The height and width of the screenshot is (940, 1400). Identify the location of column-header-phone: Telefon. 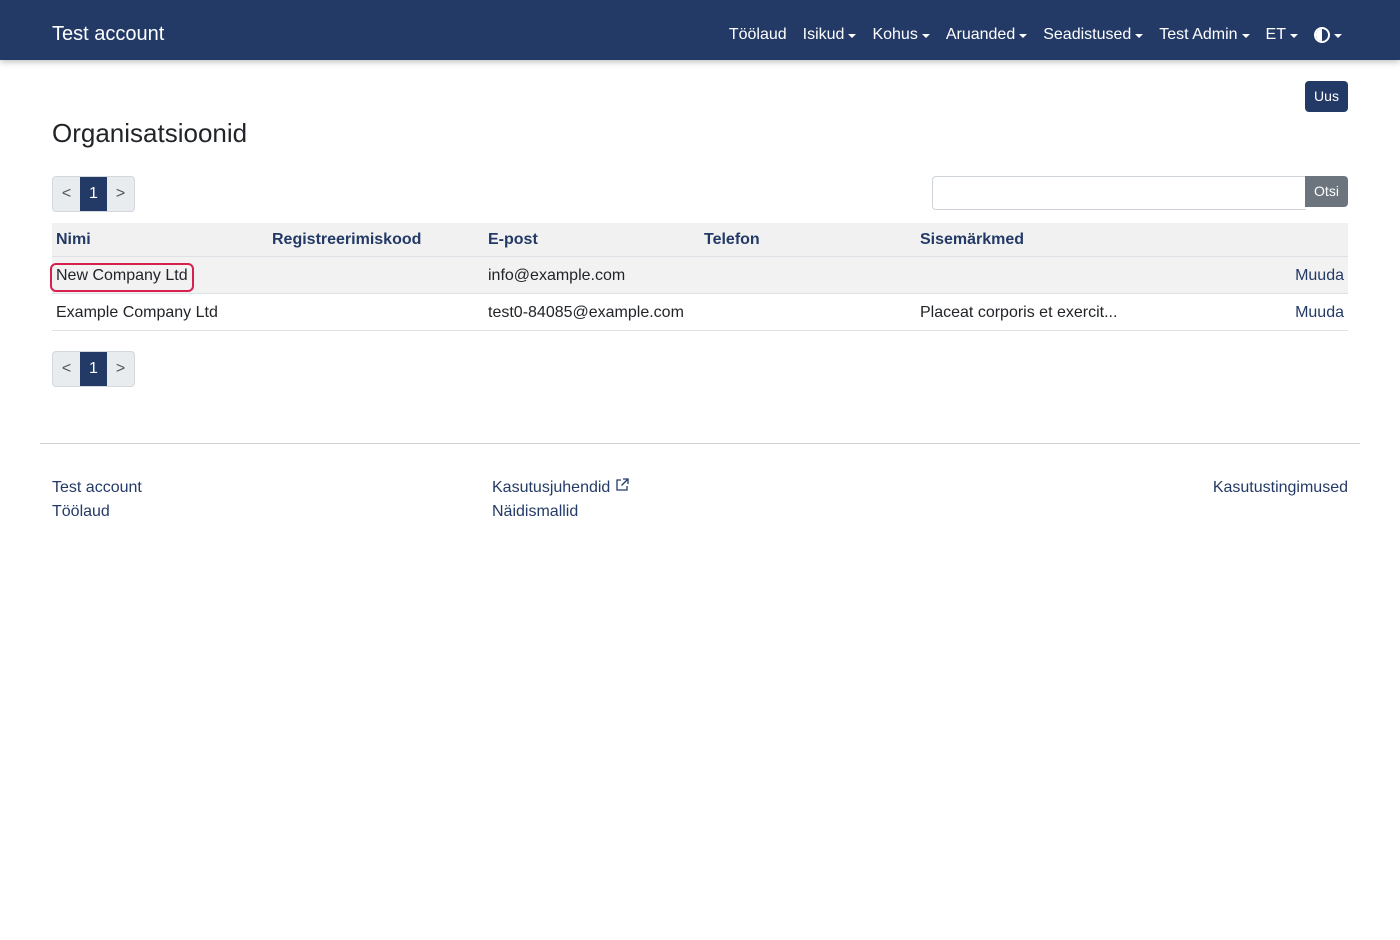
(732, 240).